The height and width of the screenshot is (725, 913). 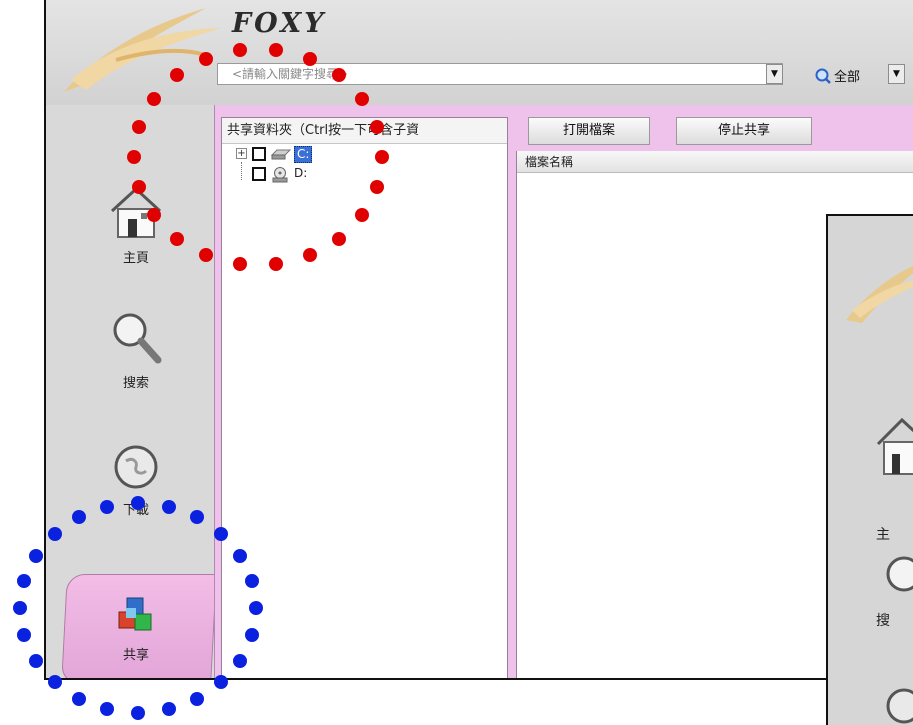 I want to click on nav-label-home: 主頁, so click(x=135, y=258).